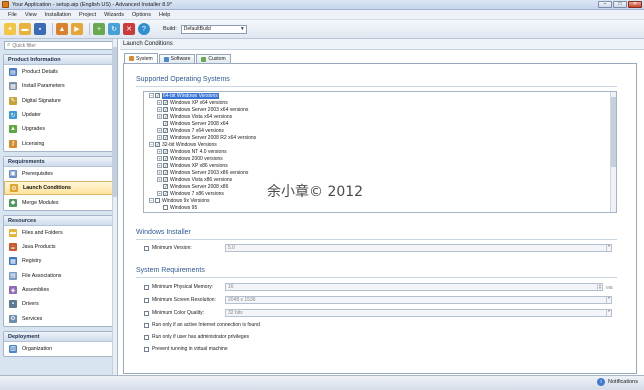 This screenshot has height=390, width=644. Describe the element at coordinates (141, 58) in the screenshot. I see `tab-system: System` at that location.